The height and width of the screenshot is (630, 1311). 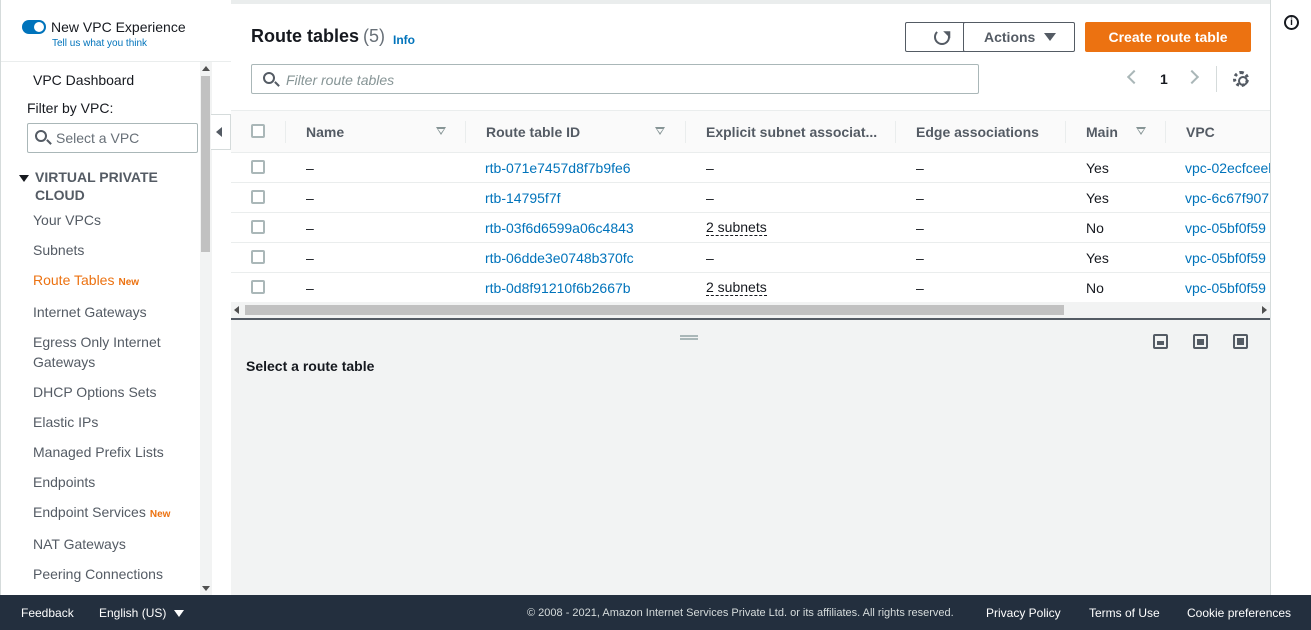 I want to click on column-header-edge-associations: Edge associations, so click(x=977, y=132).